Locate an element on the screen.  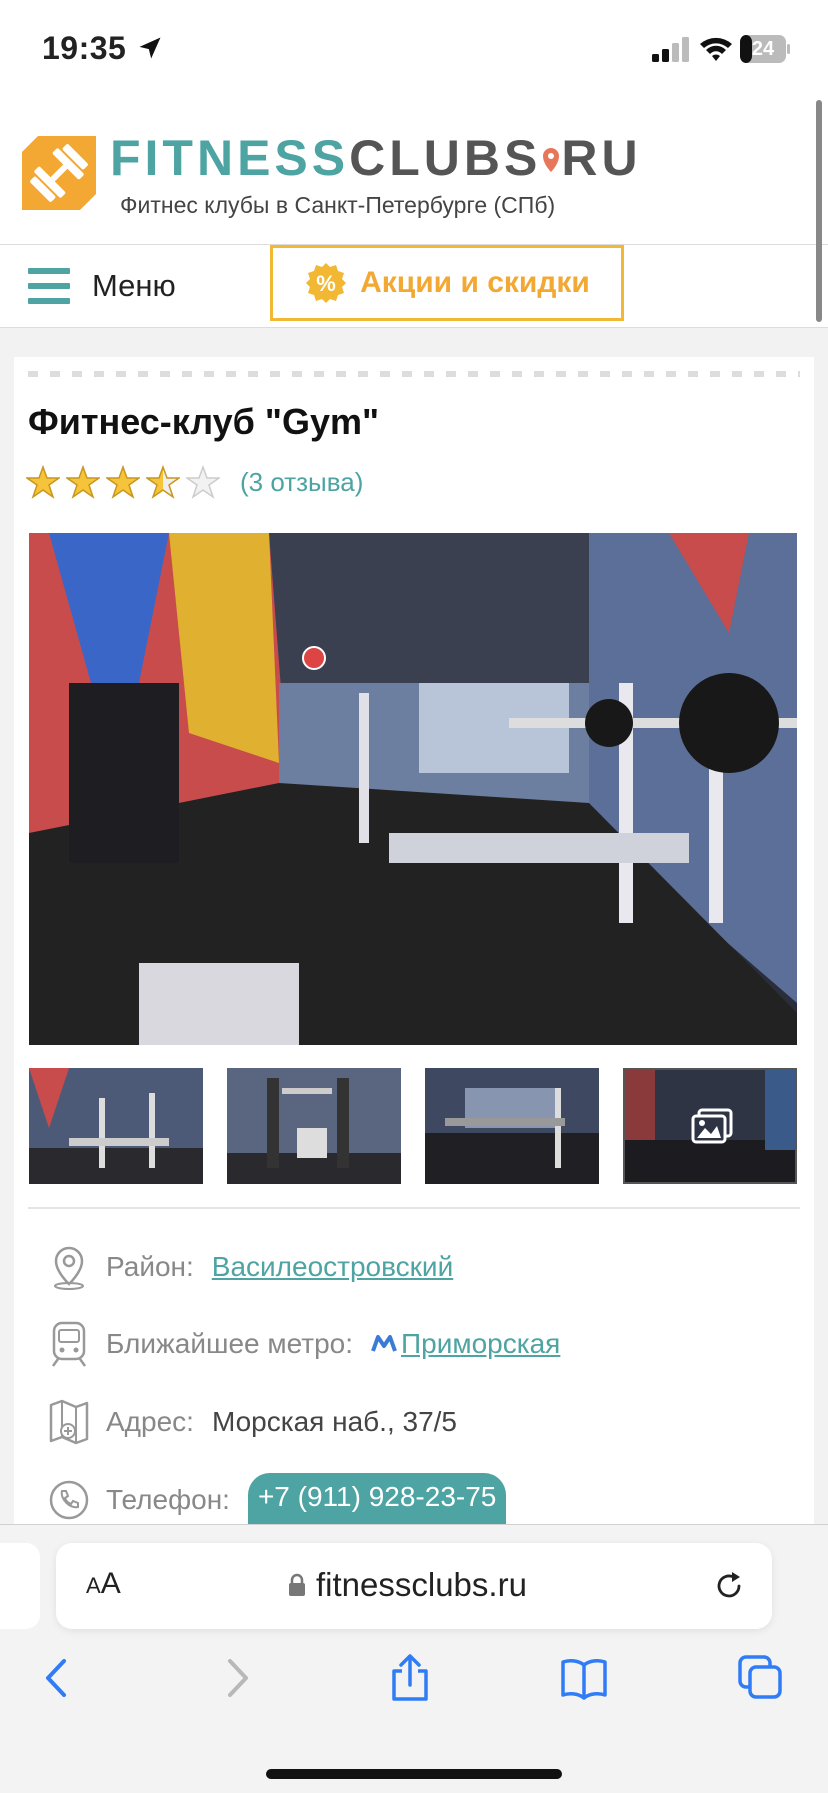
phone-label: Телефон: is located at coordinates (168, 1499).